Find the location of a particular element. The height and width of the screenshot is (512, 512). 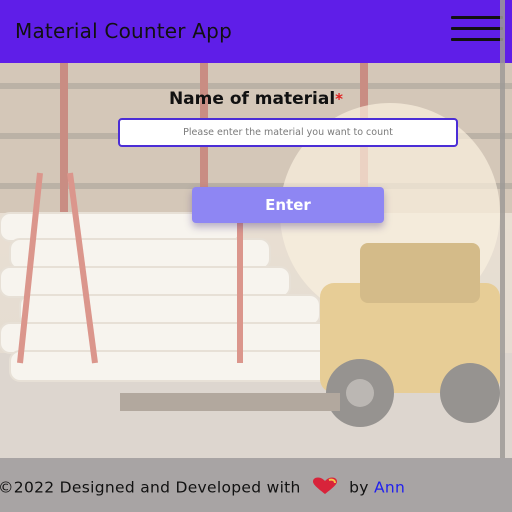

footer-credit: ©2022 Designed and Developed with by Ann is located at coordinates (202, 488).